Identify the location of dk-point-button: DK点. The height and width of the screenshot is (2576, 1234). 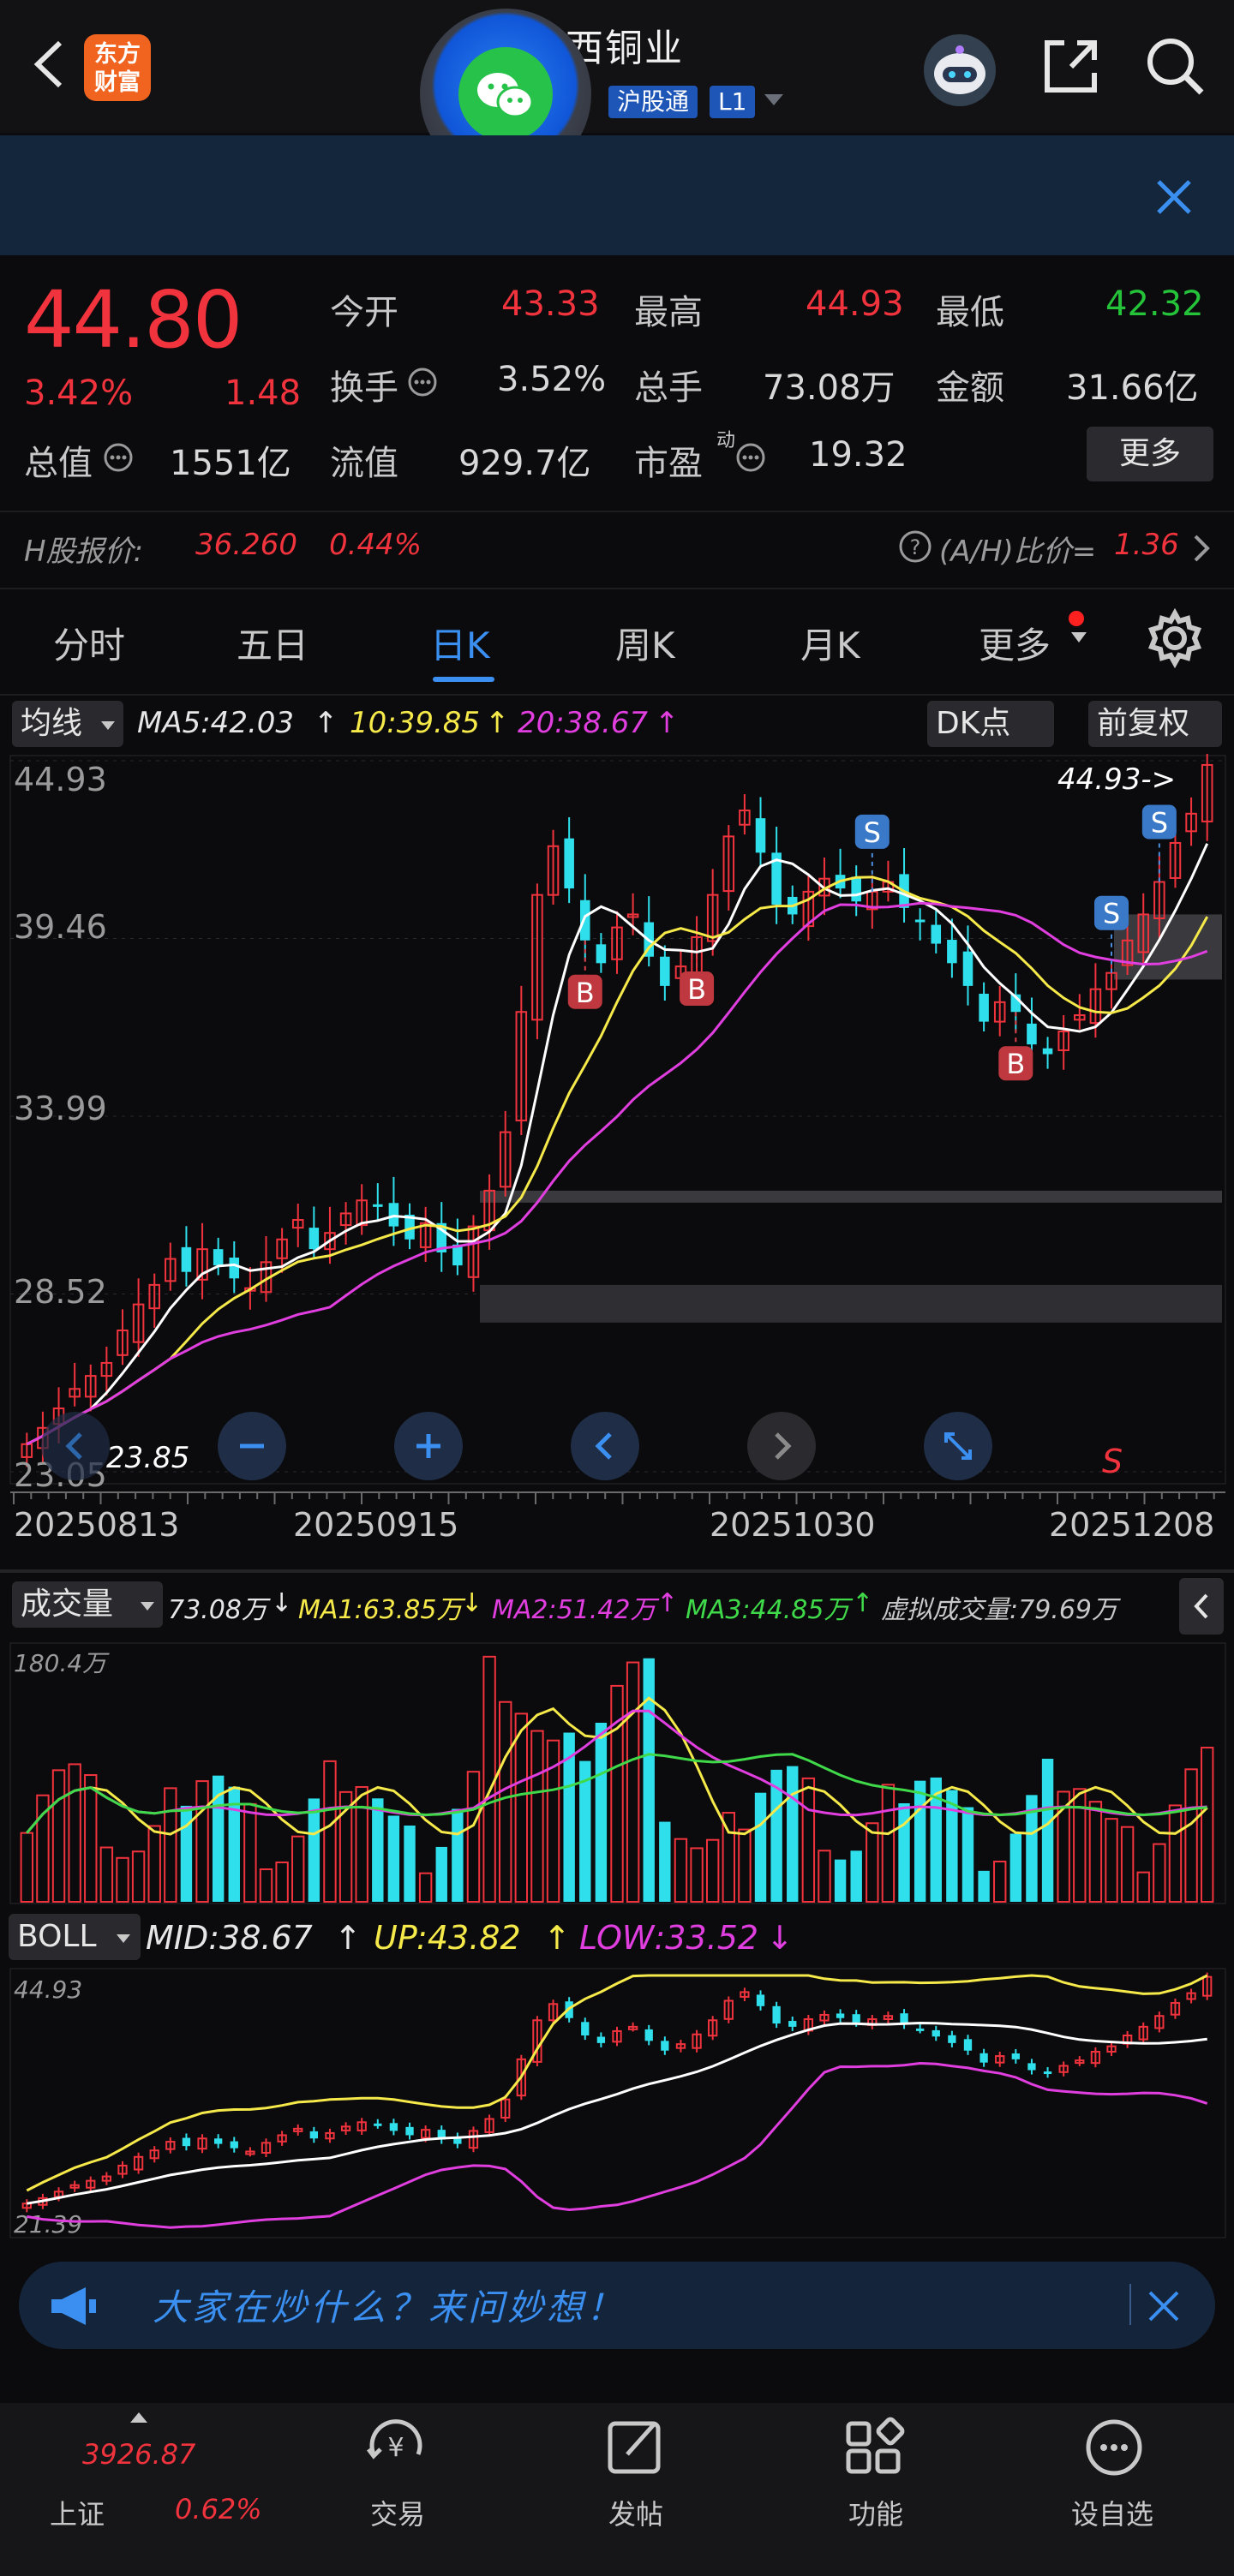
(990, 724).